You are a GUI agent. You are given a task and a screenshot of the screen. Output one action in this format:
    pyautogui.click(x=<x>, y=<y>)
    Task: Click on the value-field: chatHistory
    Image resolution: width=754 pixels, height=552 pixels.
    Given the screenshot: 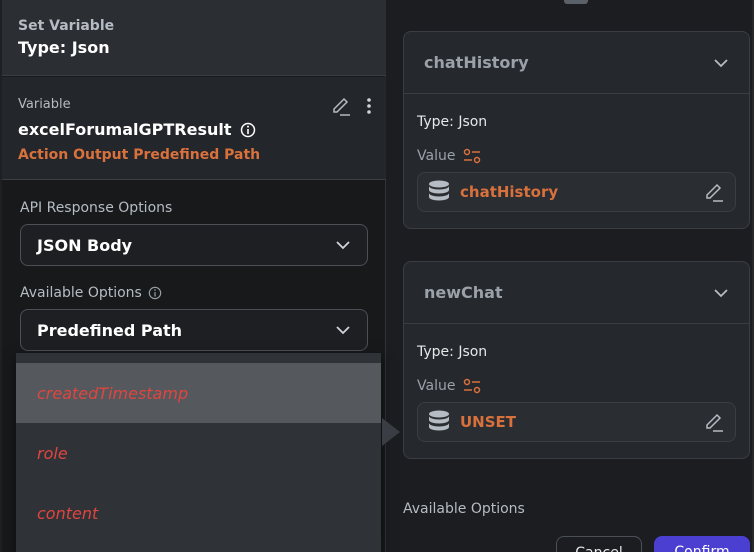 What is the action you would take?
    pyautogui.click(x=576, y=192)
    